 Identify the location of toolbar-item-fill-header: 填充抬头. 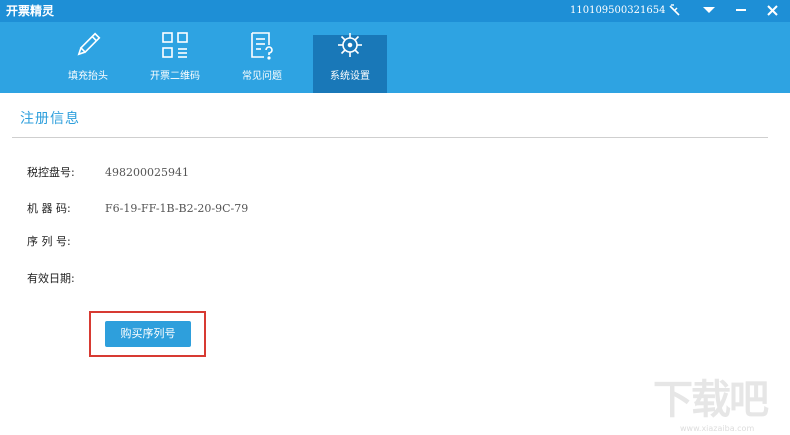
(88, 57).